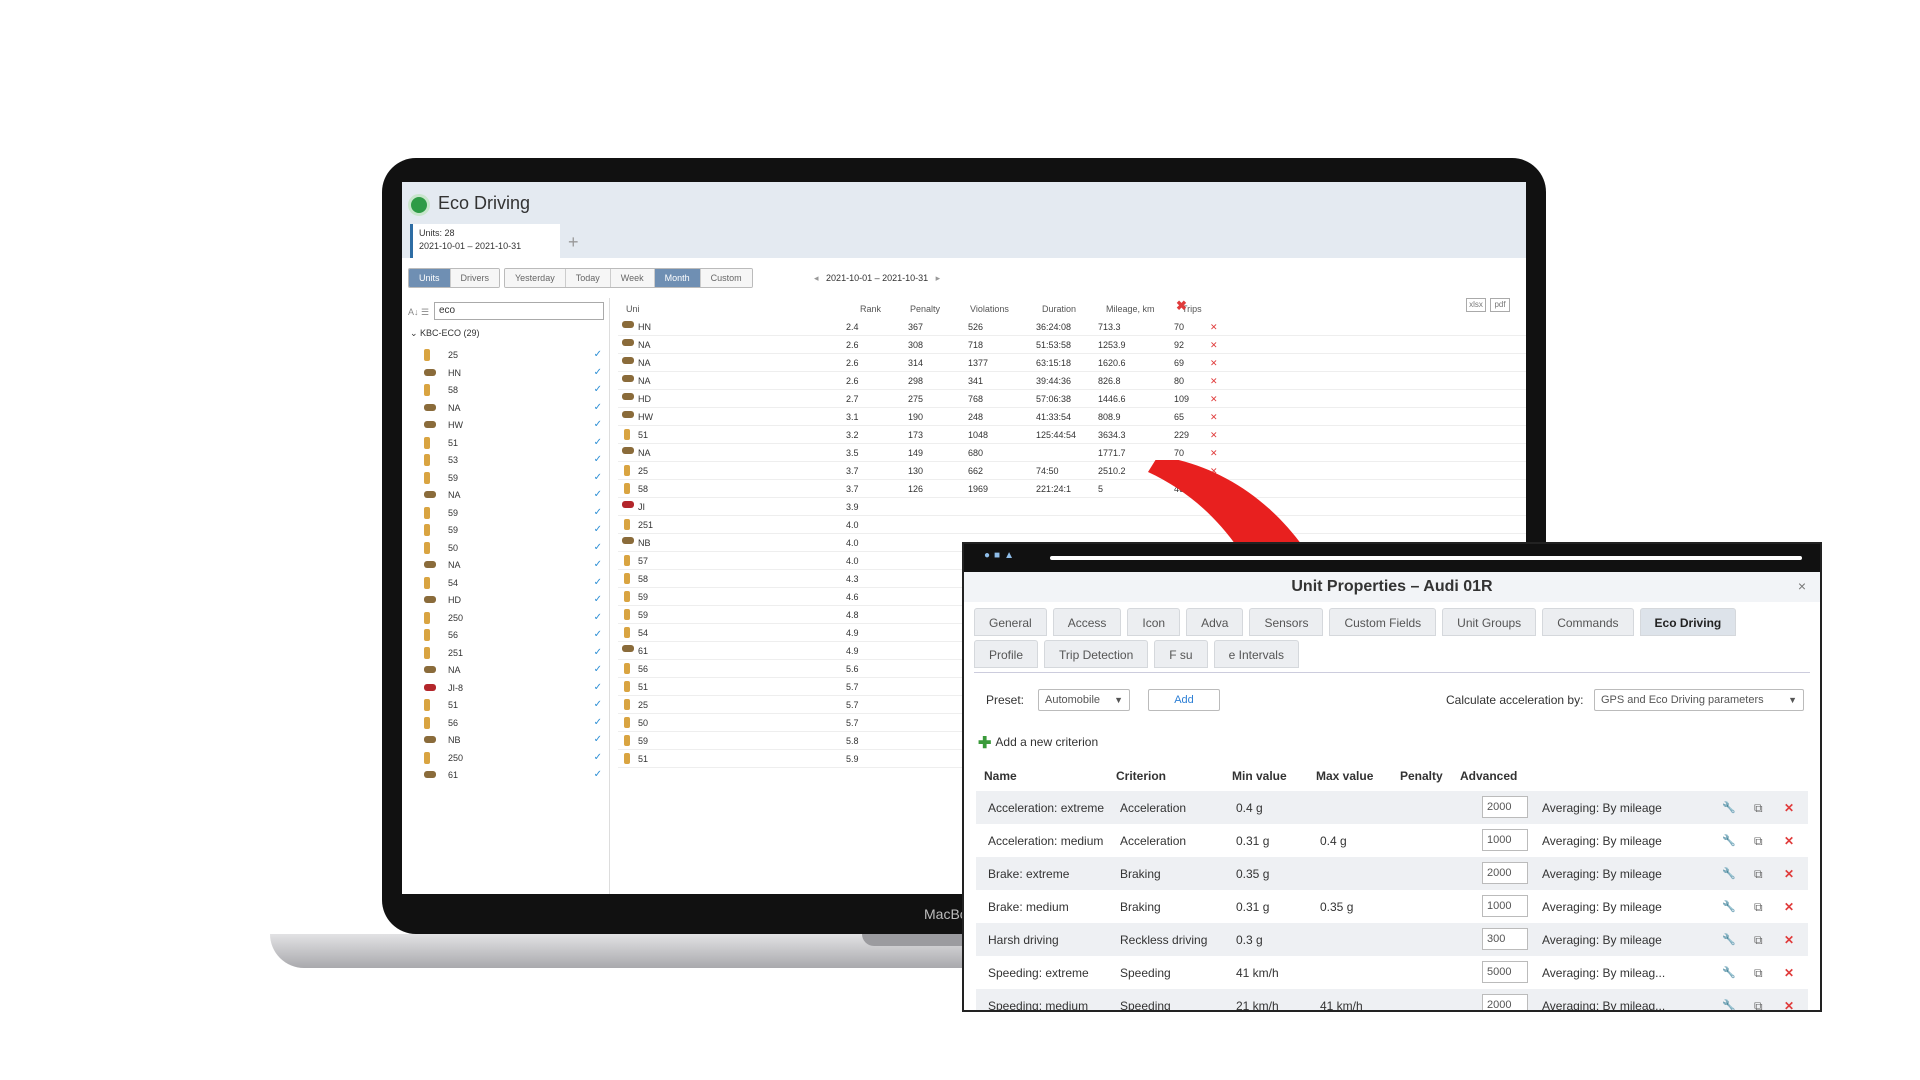  I want to click on column-header: Penalty, so click(925, 309).